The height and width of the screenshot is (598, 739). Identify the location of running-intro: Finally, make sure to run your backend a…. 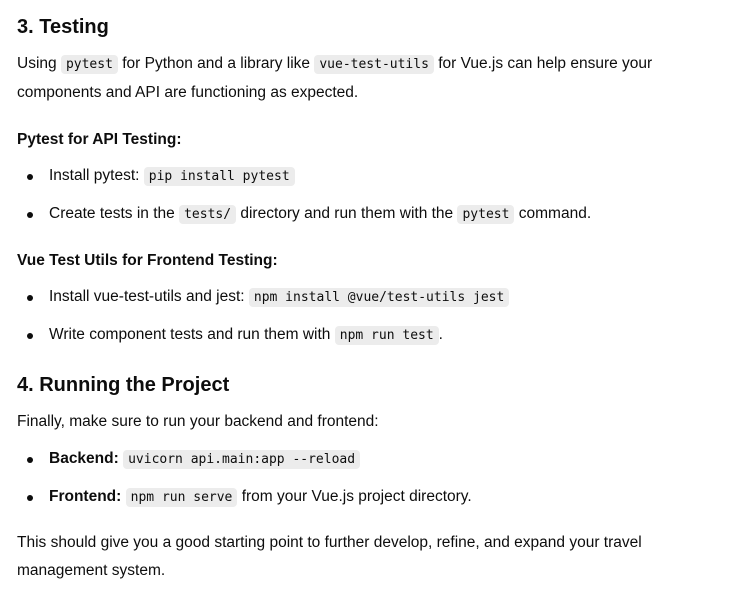
(198, 421).